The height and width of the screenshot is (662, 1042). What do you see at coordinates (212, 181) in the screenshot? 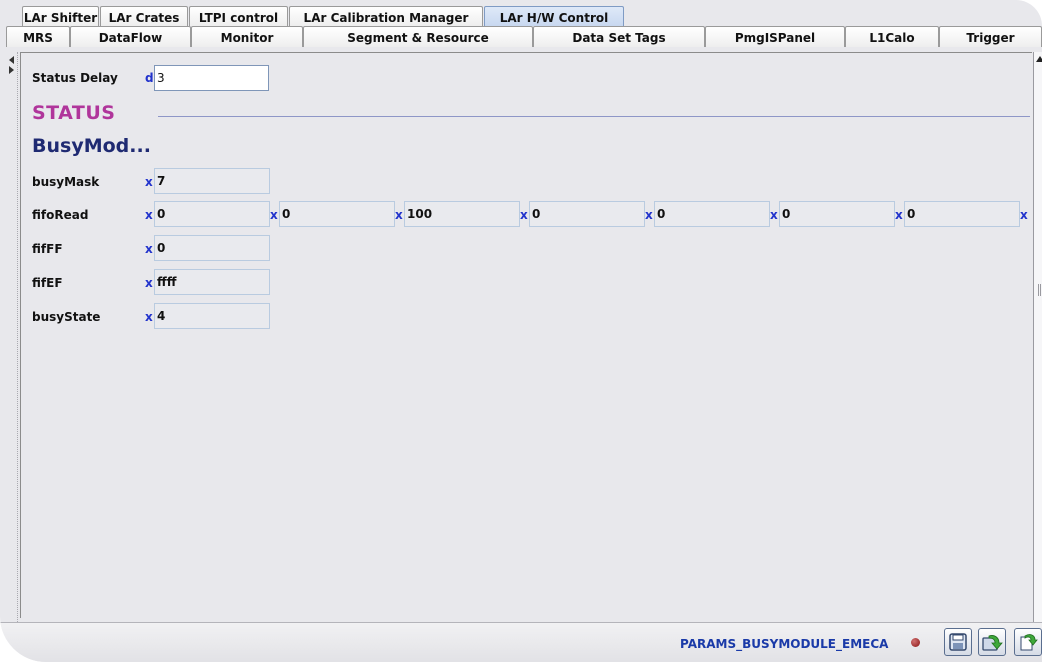
I see `busymask-value: 7` at bounding box center [212, 181].